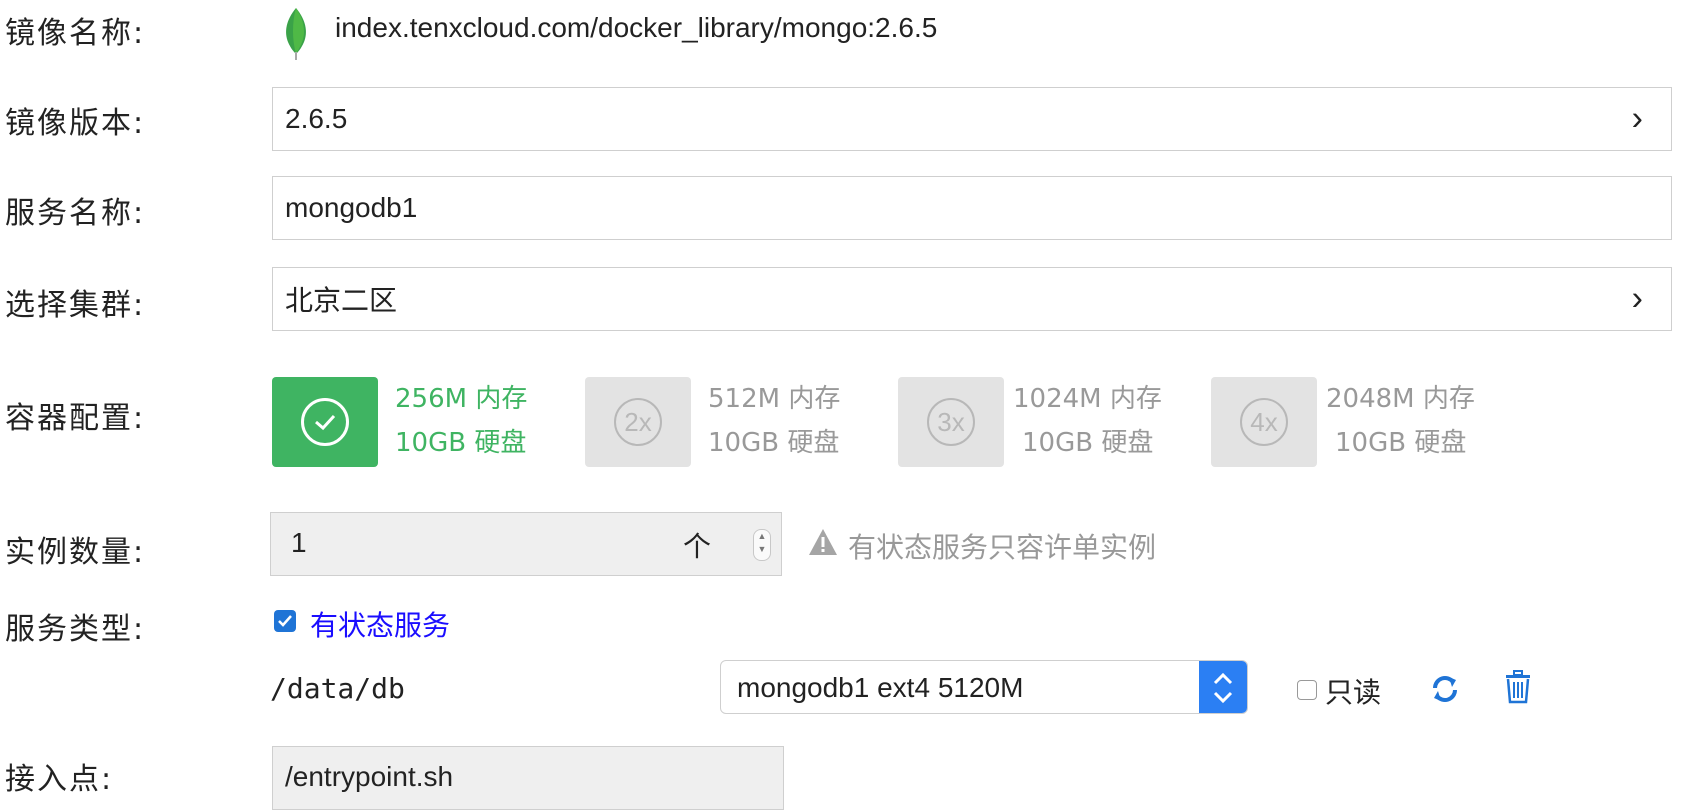 This screenshot has height=810, width=1684. I want to click on image-name-label: 镜像名称:, so click(75, 33).